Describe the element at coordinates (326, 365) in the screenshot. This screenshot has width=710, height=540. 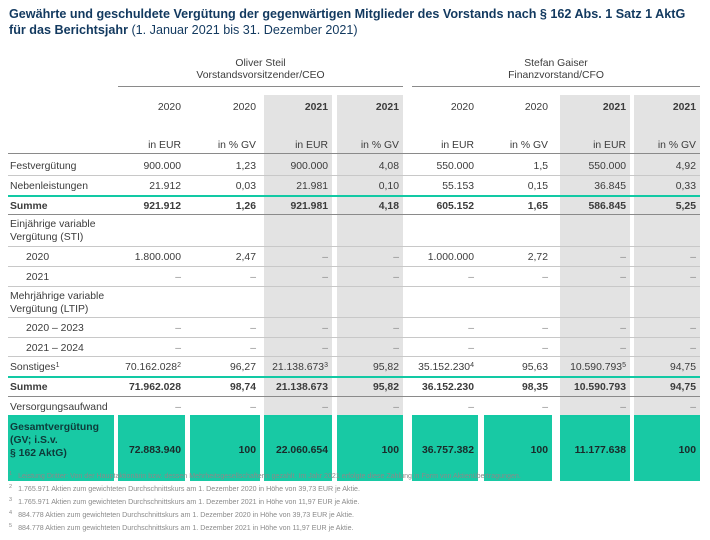
I see `footnote-ref: 3` at that location.